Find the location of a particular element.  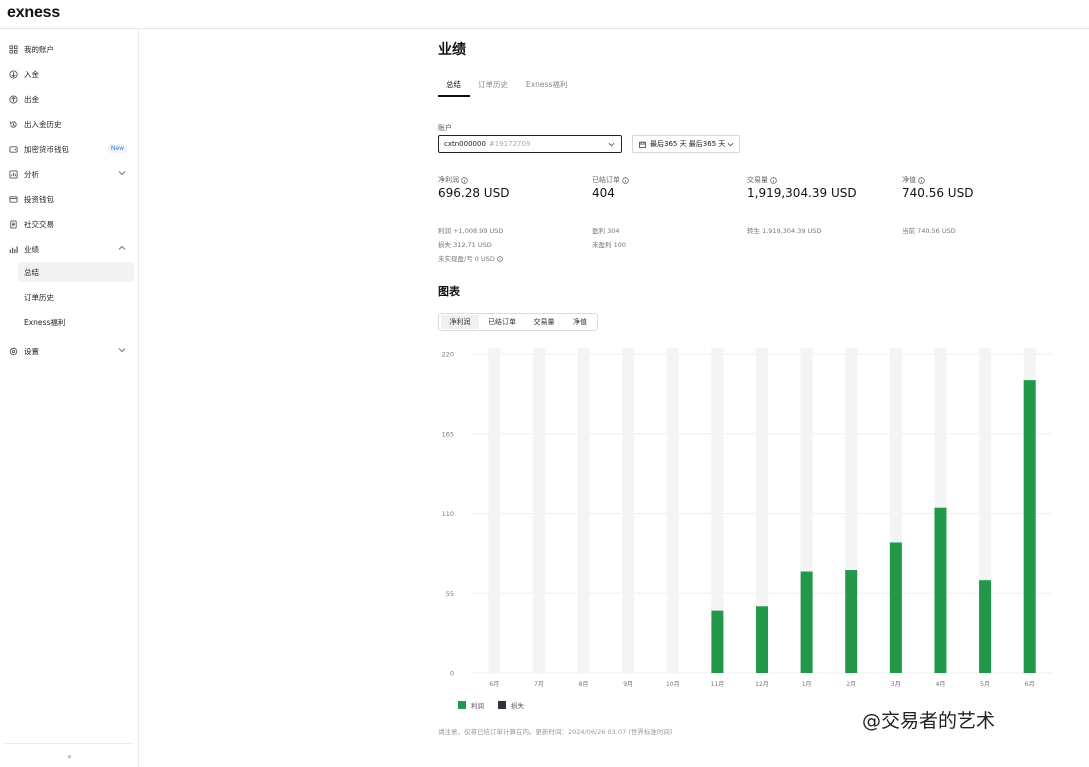

social-trading-icon is located at coordinates (13, 224).